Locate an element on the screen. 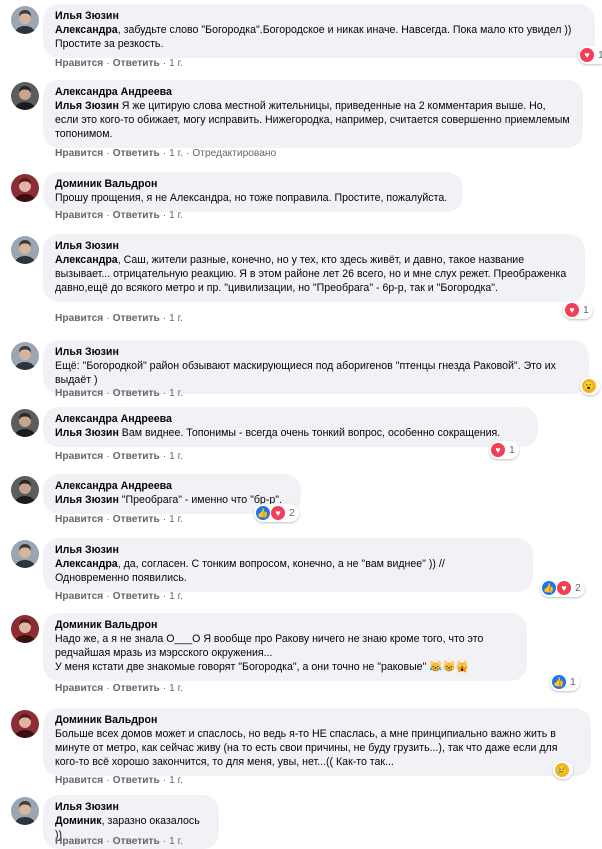 Image resolution: width=602 pixels, height=849 pixels. reaction-summary: 😮 is located at coordinates (590, 386).